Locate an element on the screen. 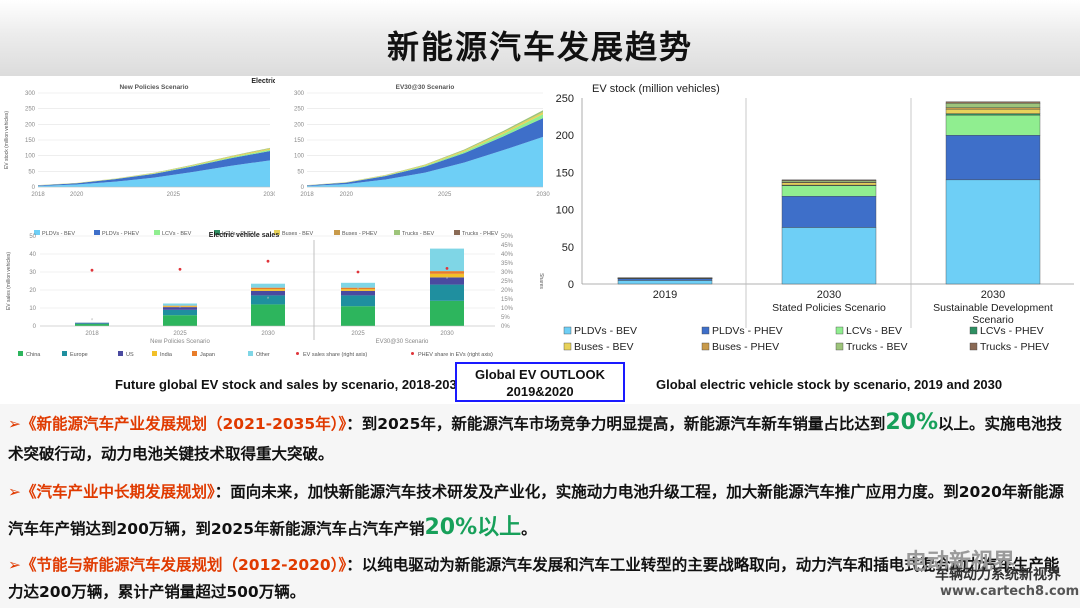  legend-label: China is located at coordinates (33, 355).